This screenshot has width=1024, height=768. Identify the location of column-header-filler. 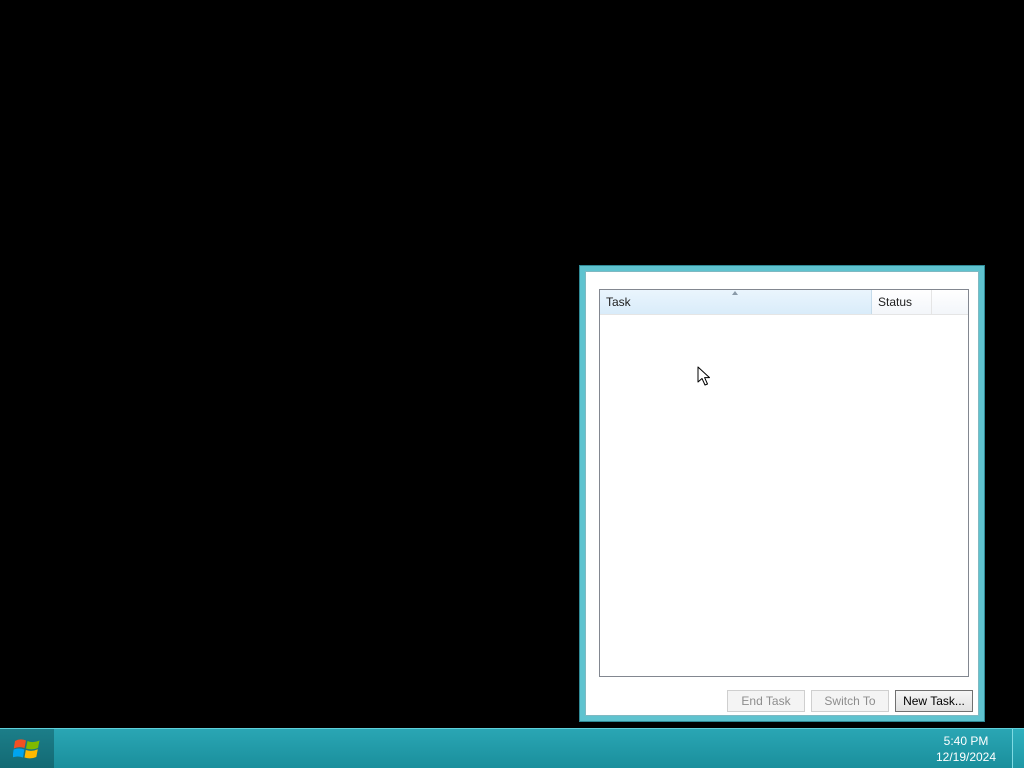
(950, 302).